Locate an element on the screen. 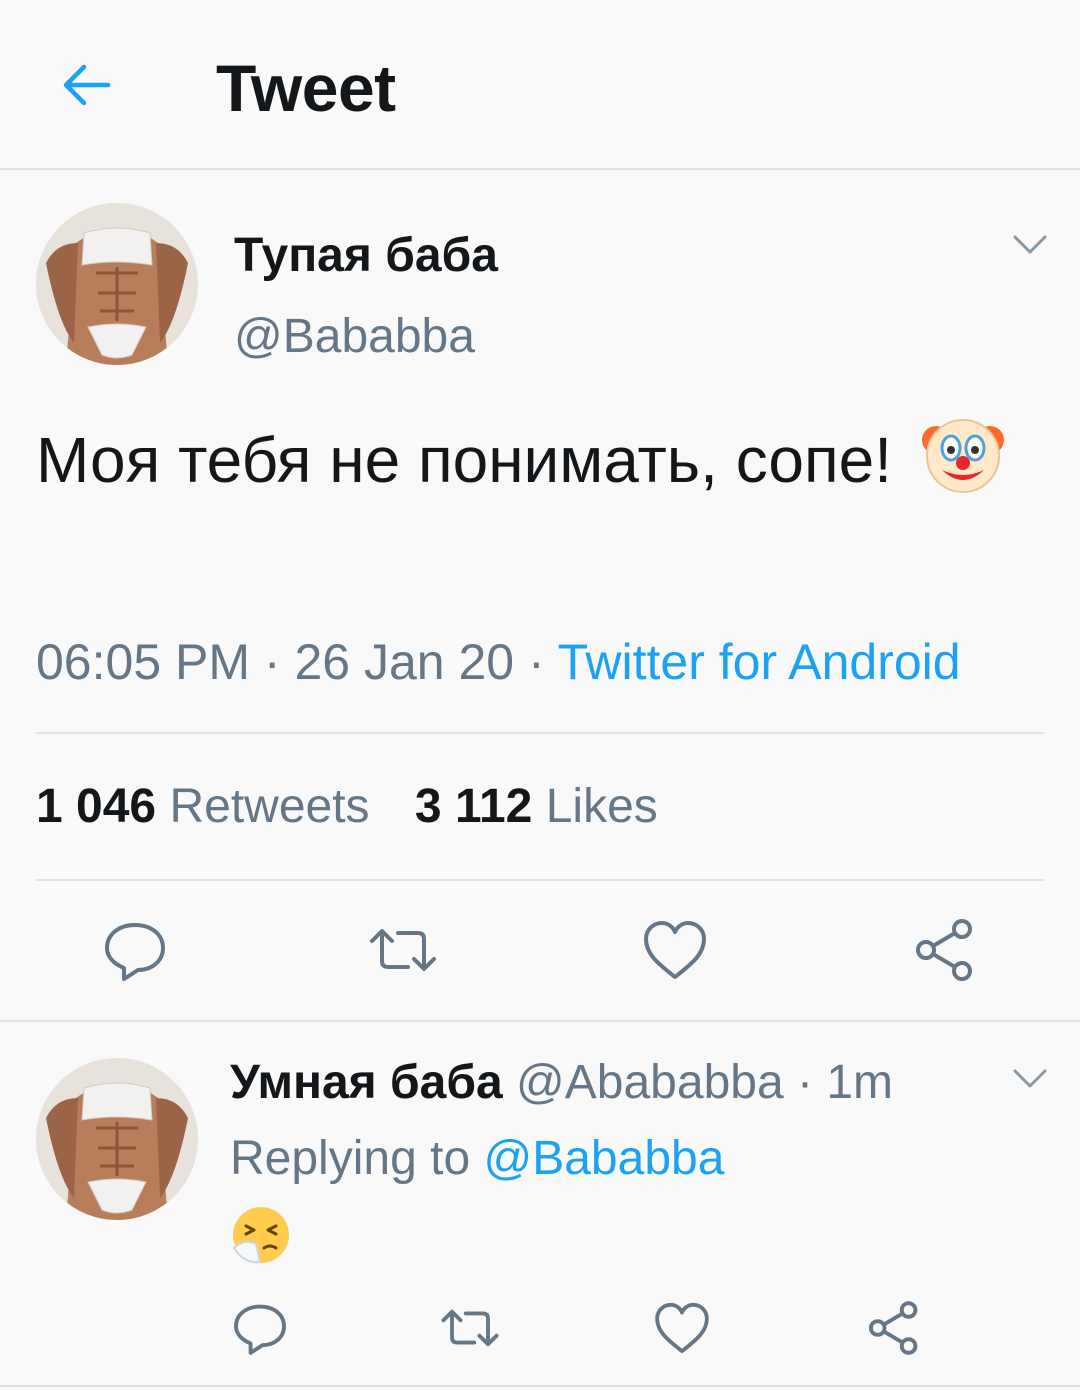 Image resolution: width=1080 pixels, height=1390 pixels. tweet-text: Моя тебя не понимать, сопе! is located at coordinates (536, 458).